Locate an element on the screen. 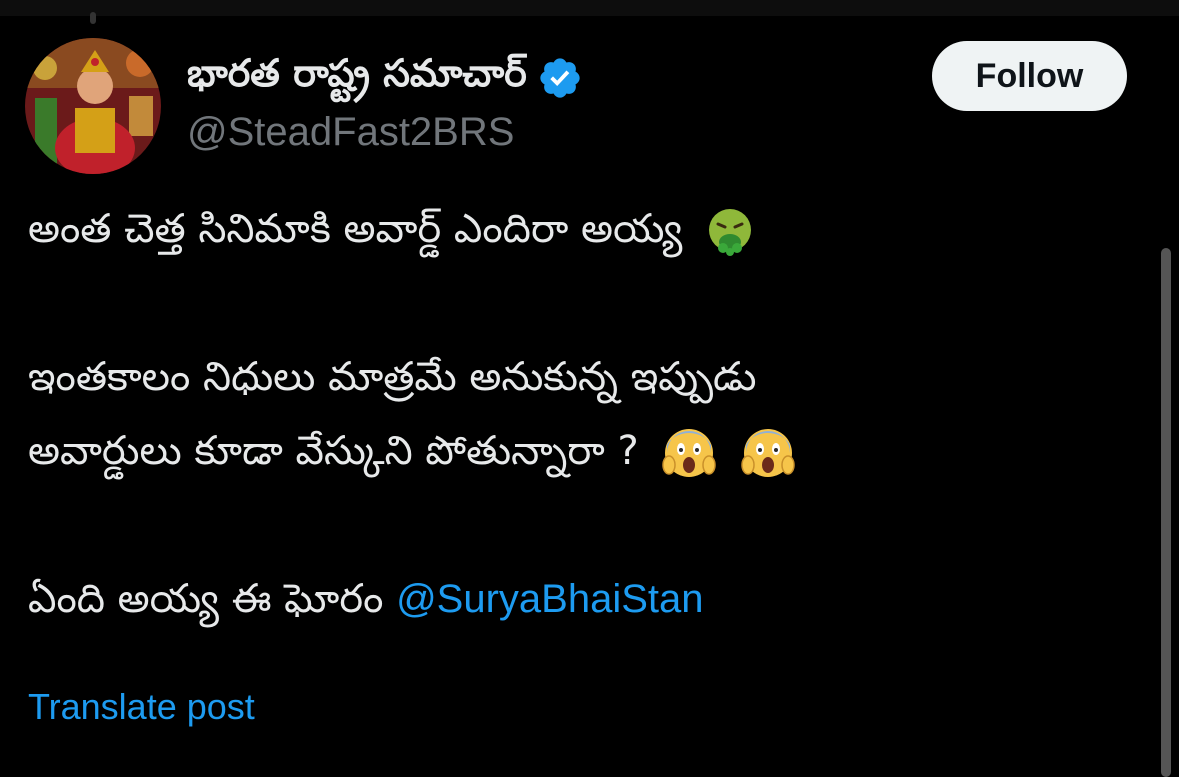 This screenshot has height=777, width=1179. post-line: అవార్డులు కూడా వేస్కుని పోతున్నారా ? is located at coordinates (583, 451).